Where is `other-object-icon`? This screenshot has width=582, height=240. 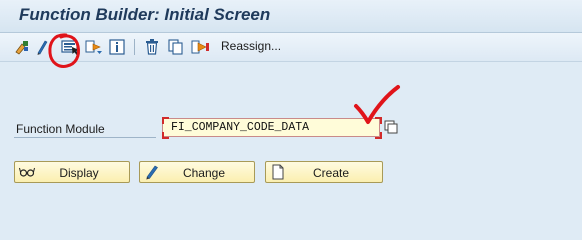 other-object-icon is located at coordinates (22, 47).